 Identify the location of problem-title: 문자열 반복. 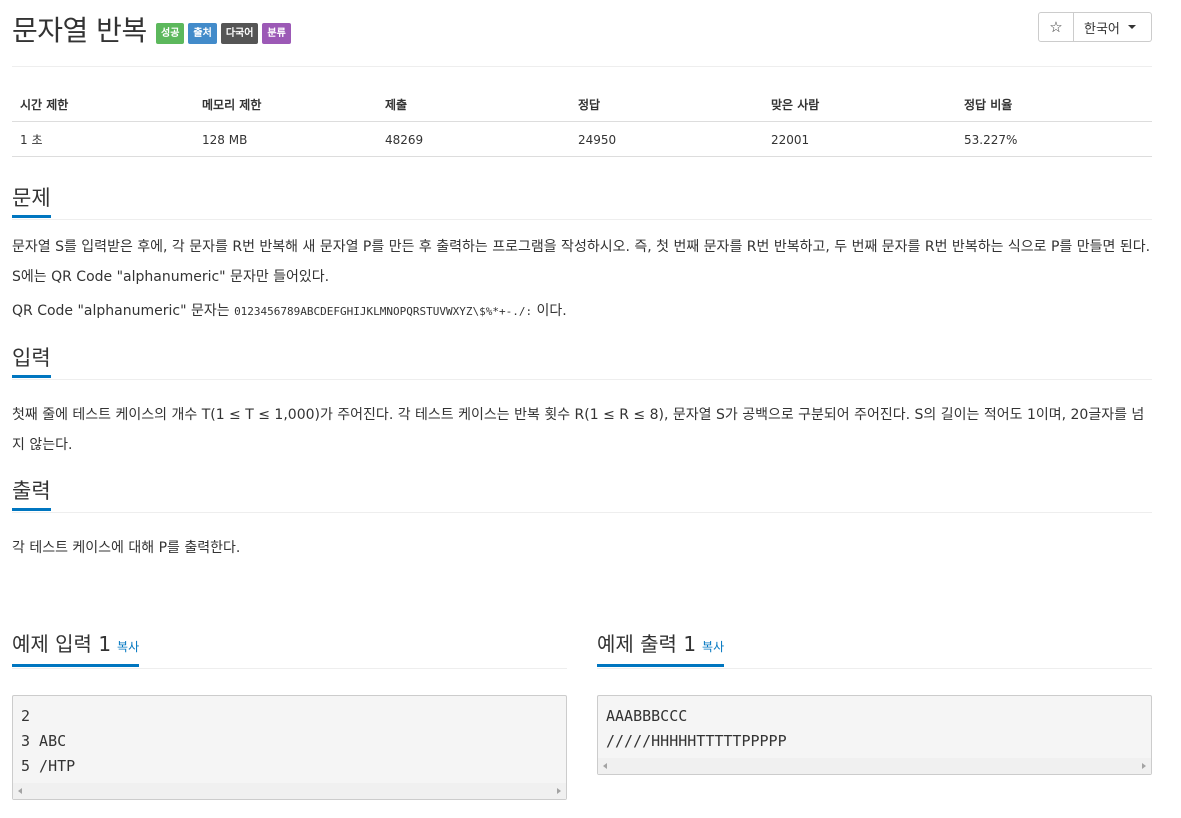
(79, 30).